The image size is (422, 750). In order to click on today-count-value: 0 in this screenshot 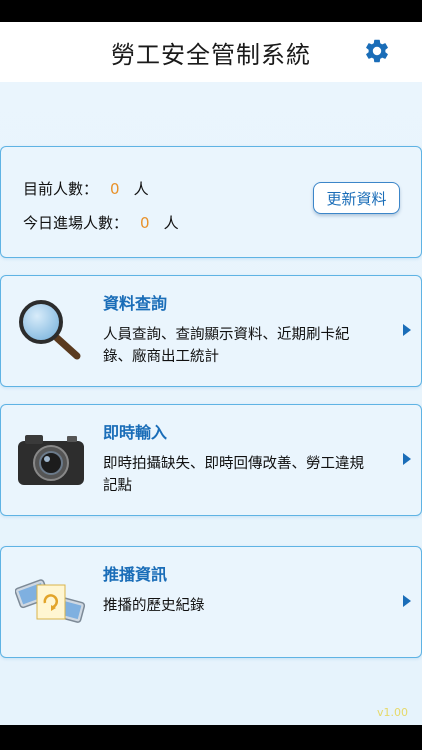, I will do `click(145, 222)`.